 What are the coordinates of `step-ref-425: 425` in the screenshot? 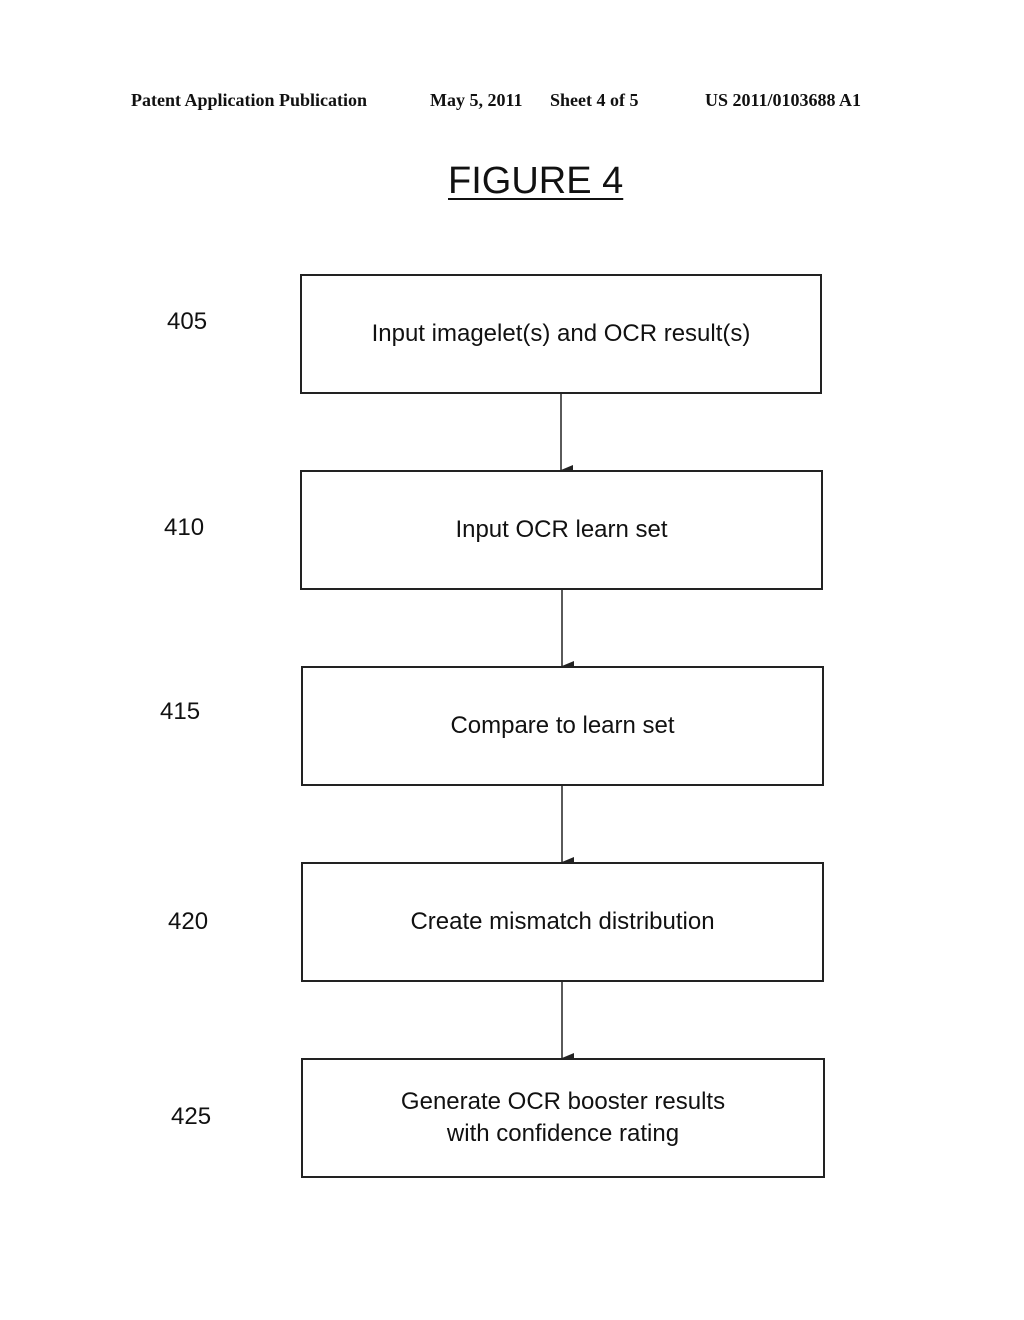 It's located at (191, 1116).